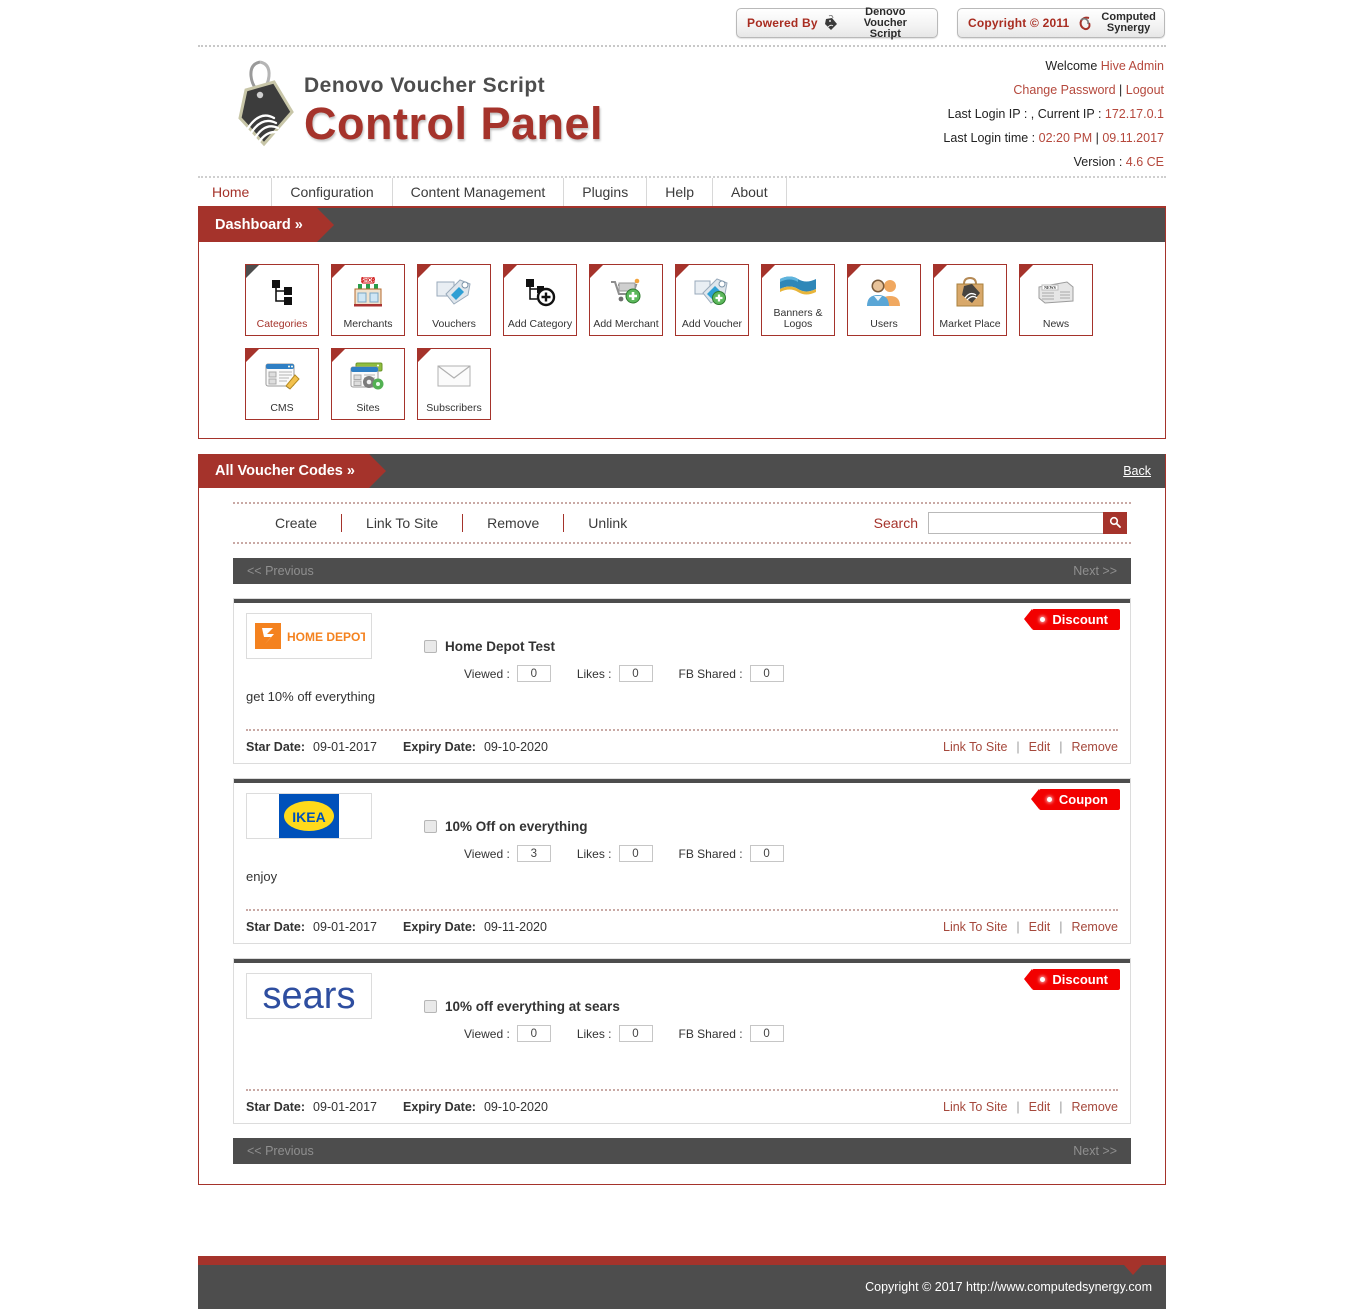  I want to click on back-link: Back, so click(1137, 471).